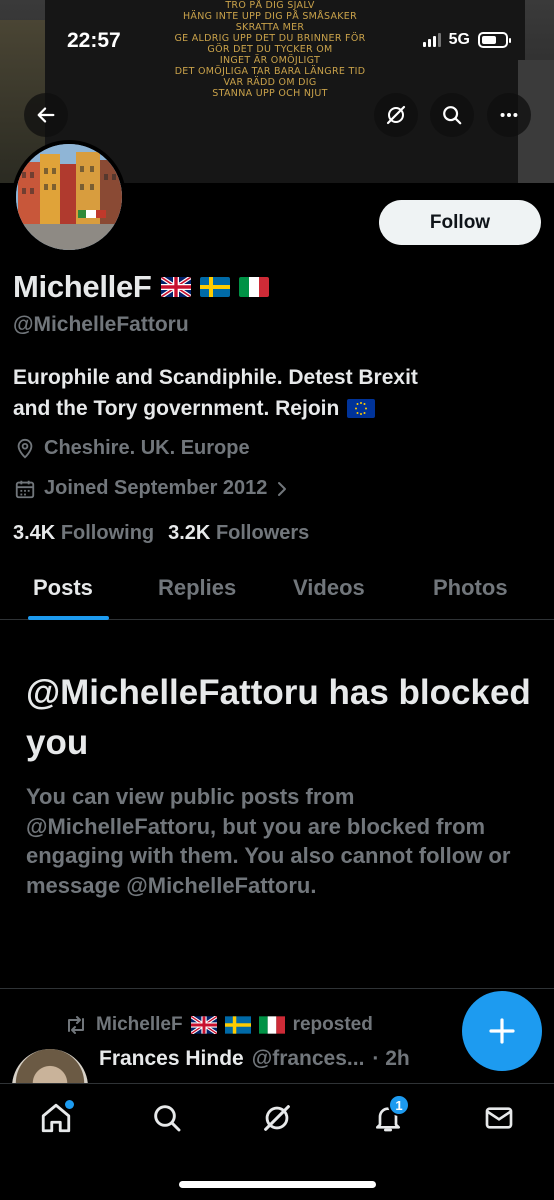  What do you see at coordinates (278, 717) in the screenshot?
I see `blocked-title: @MichelleFattoru has blocked you` at bounding box center [278, 717].